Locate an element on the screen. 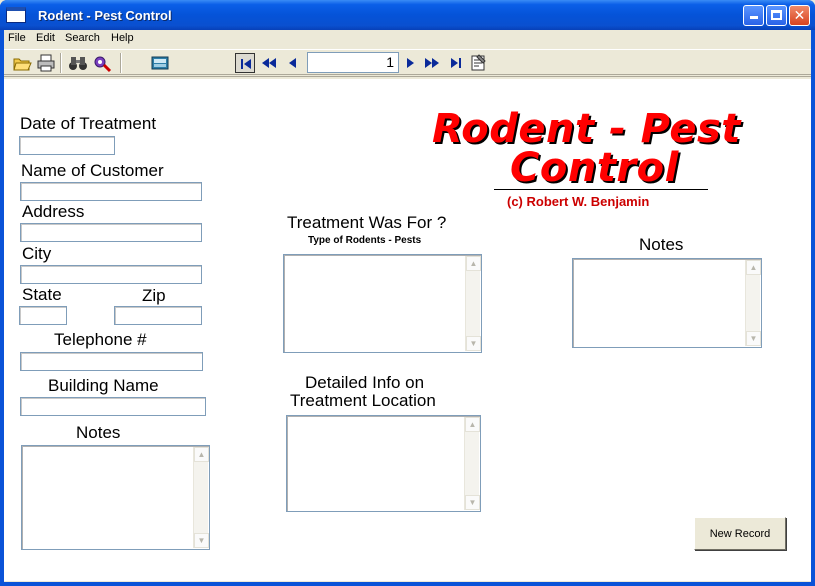 This screenshot has width=815, height=586. record-number-field: 1 is located at coordinates (353, 62).